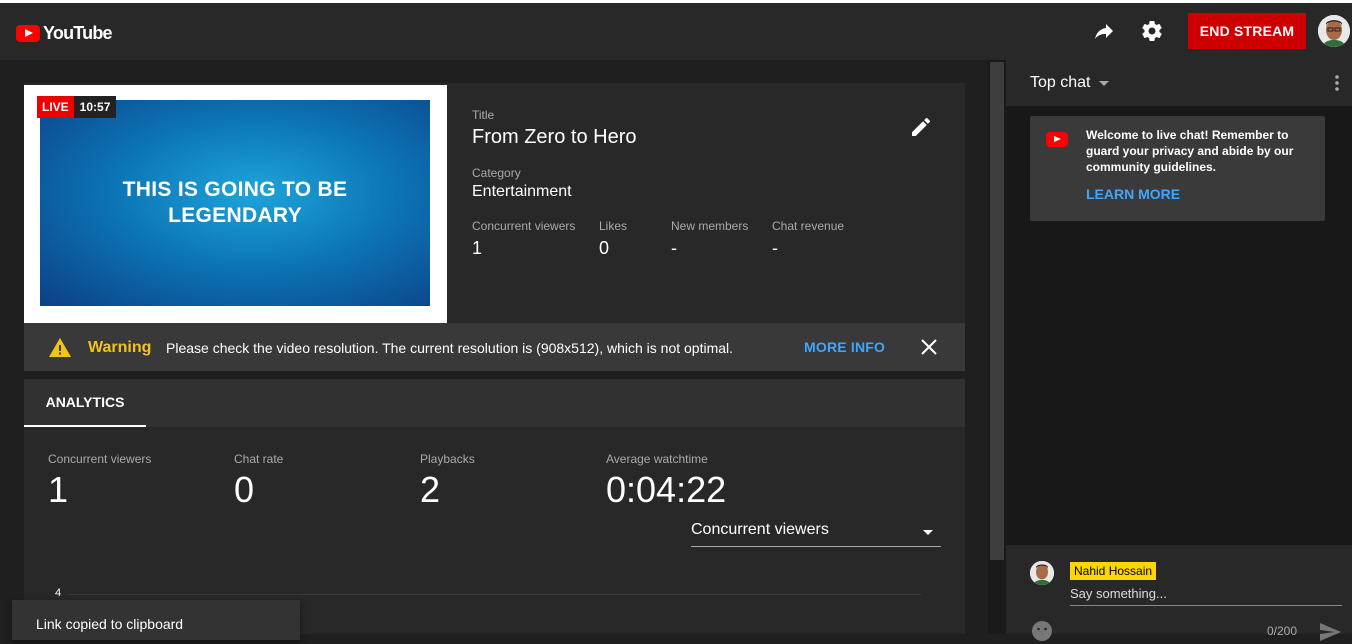  I want to click on close-icon, so click(929, 347).